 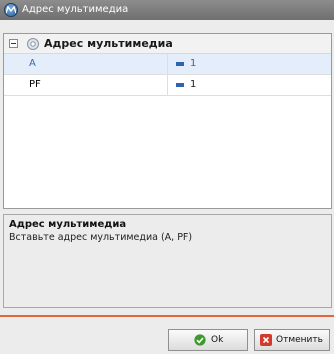 I want to click on cancel-button-label: Отменить, so click(x=299, y=340).